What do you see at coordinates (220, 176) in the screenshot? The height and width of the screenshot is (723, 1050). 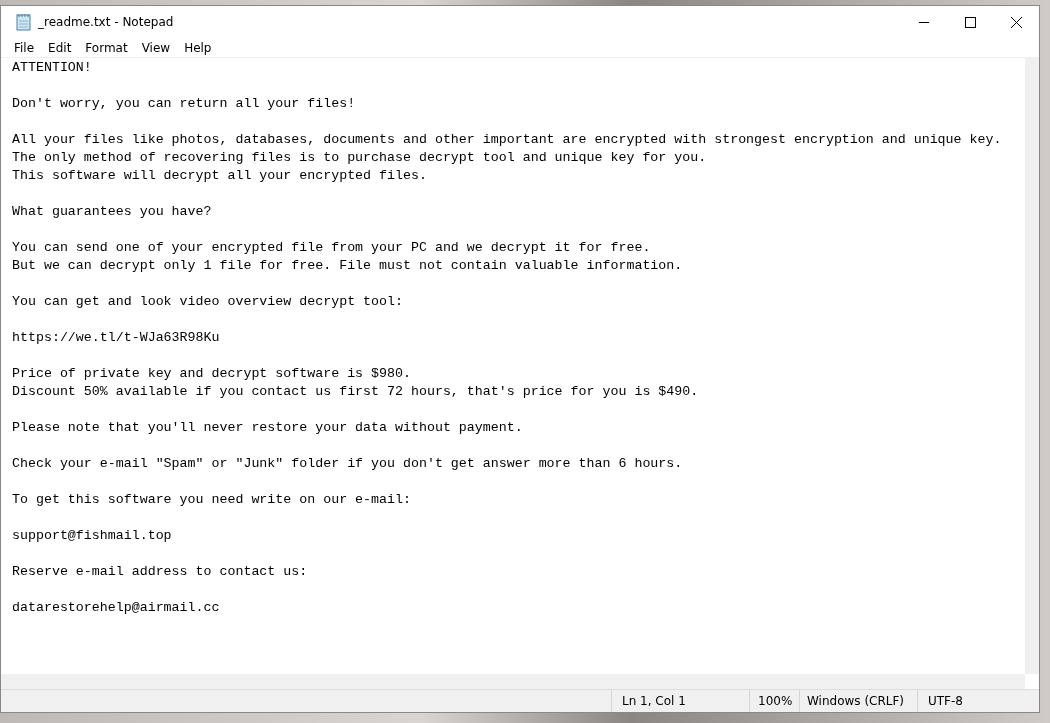 I see `text-line: This software will decrypt all your encrypted files.` at bounding box center [220, 176].